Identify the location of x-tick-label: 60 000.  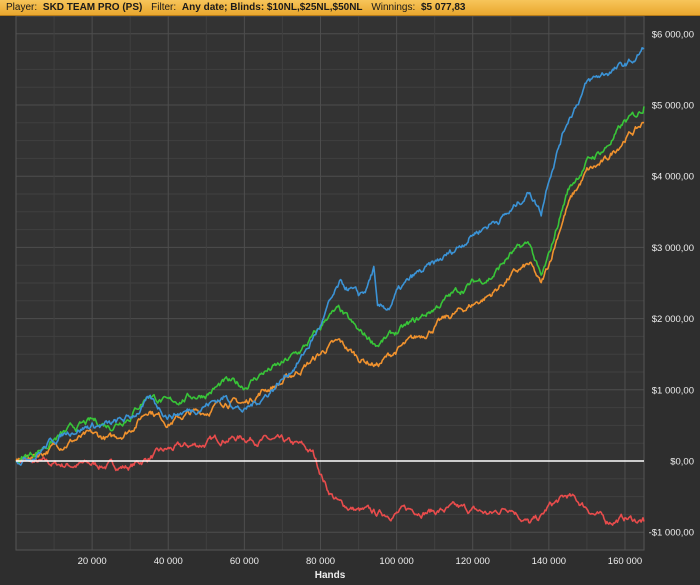
(244, 561).